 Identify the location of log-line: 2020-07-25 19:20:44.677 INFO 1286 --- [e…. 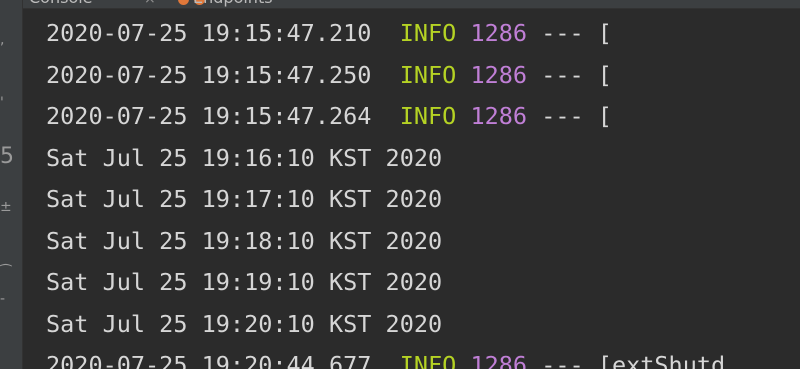
(385, 359).